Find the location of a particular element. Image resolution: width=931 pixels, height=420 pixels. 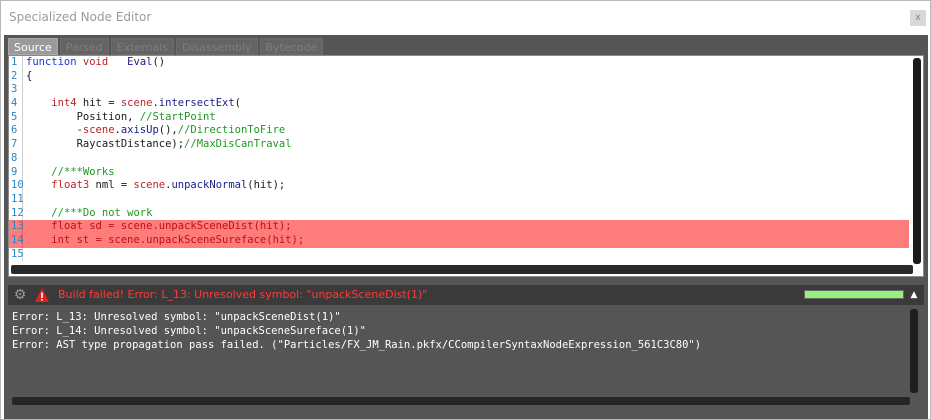

code-line: 8 is located at coordinates (459, 158).